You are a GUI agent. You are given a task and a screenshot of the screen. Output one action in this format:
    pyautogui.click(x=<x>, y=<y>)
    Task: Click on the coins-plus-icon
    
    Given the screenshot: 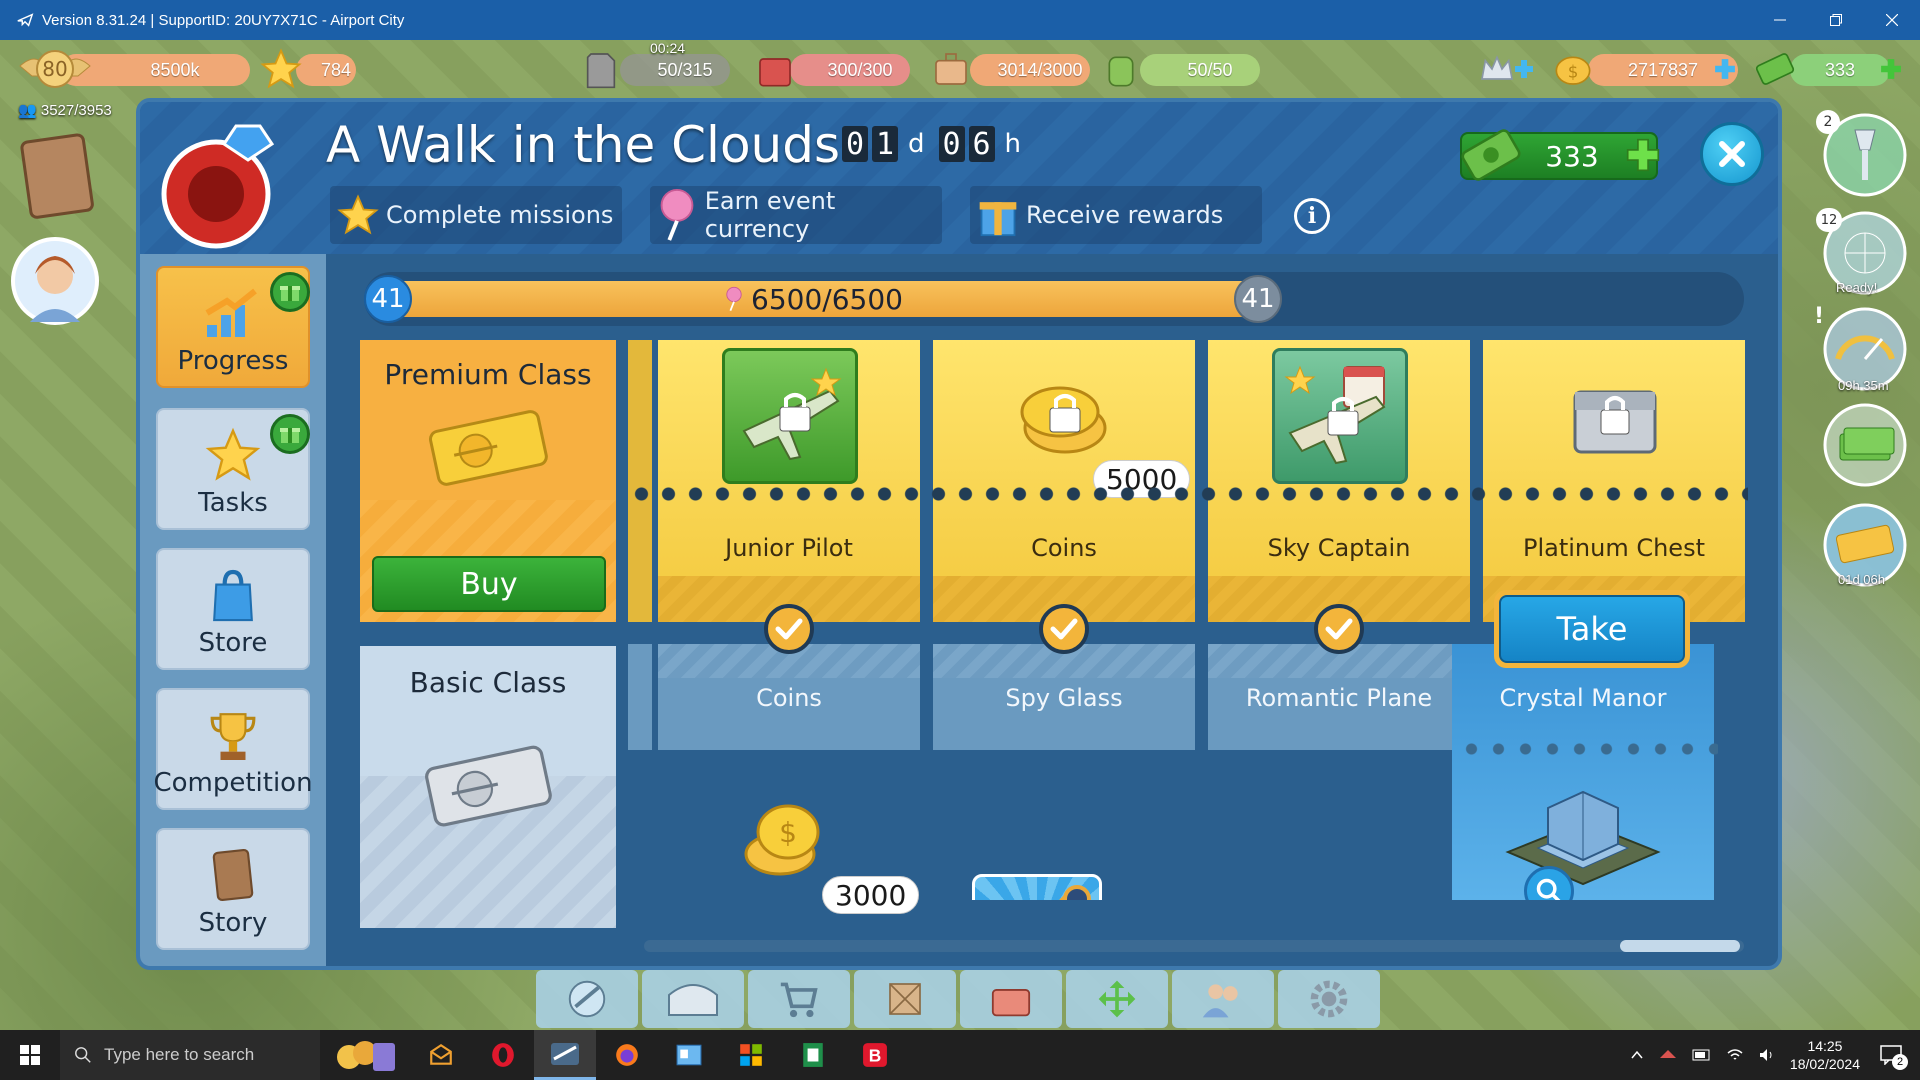 What is the action you would take?
    pyautogui.click(x=1725, y=69)
    